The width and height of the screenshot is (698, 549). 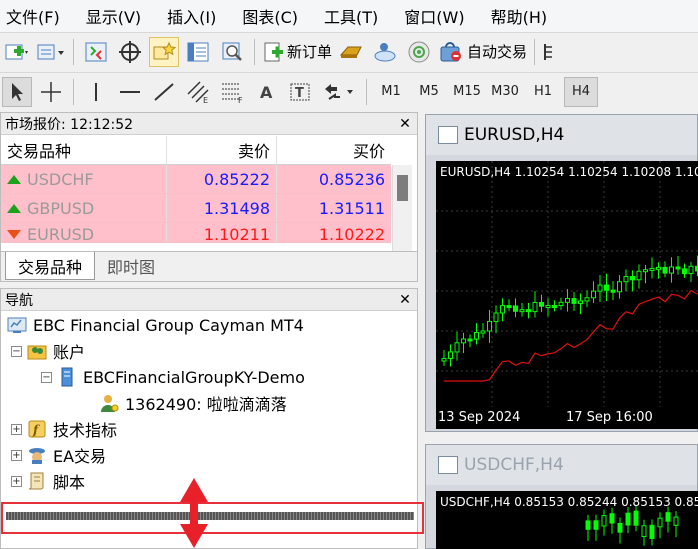 I want to click on data-window-button, so click(x=130, y=52).